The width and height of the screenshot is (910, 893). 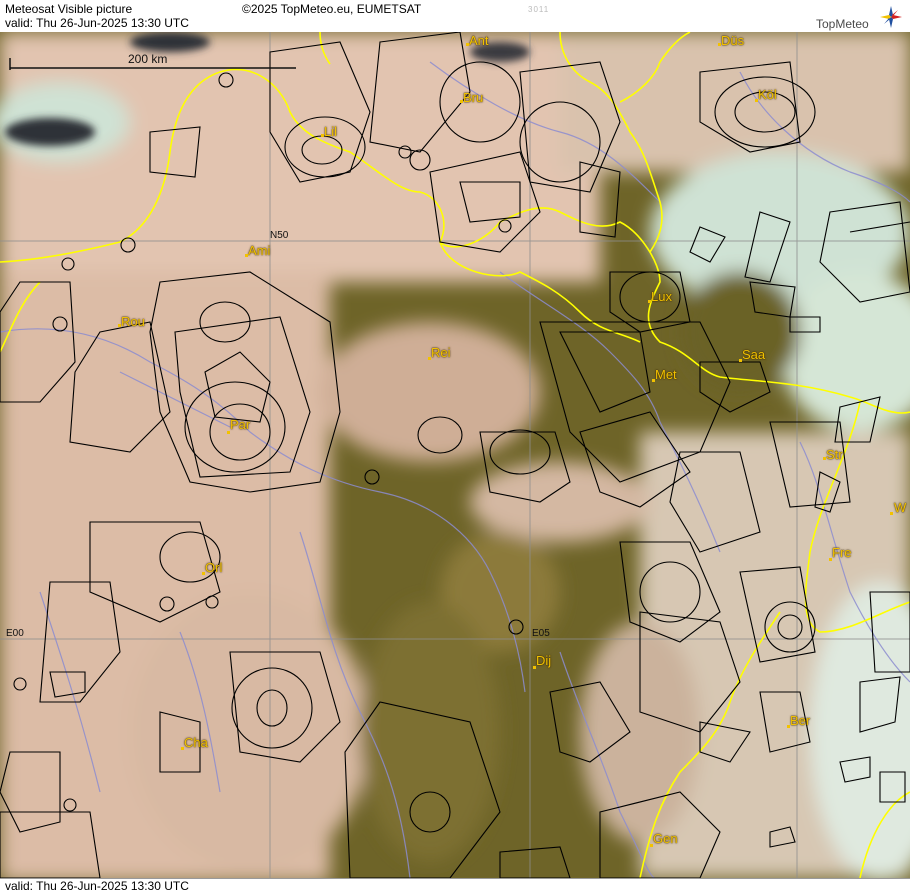 I want to click on city-dot-dusseldorf, so click(x=719, y=44).